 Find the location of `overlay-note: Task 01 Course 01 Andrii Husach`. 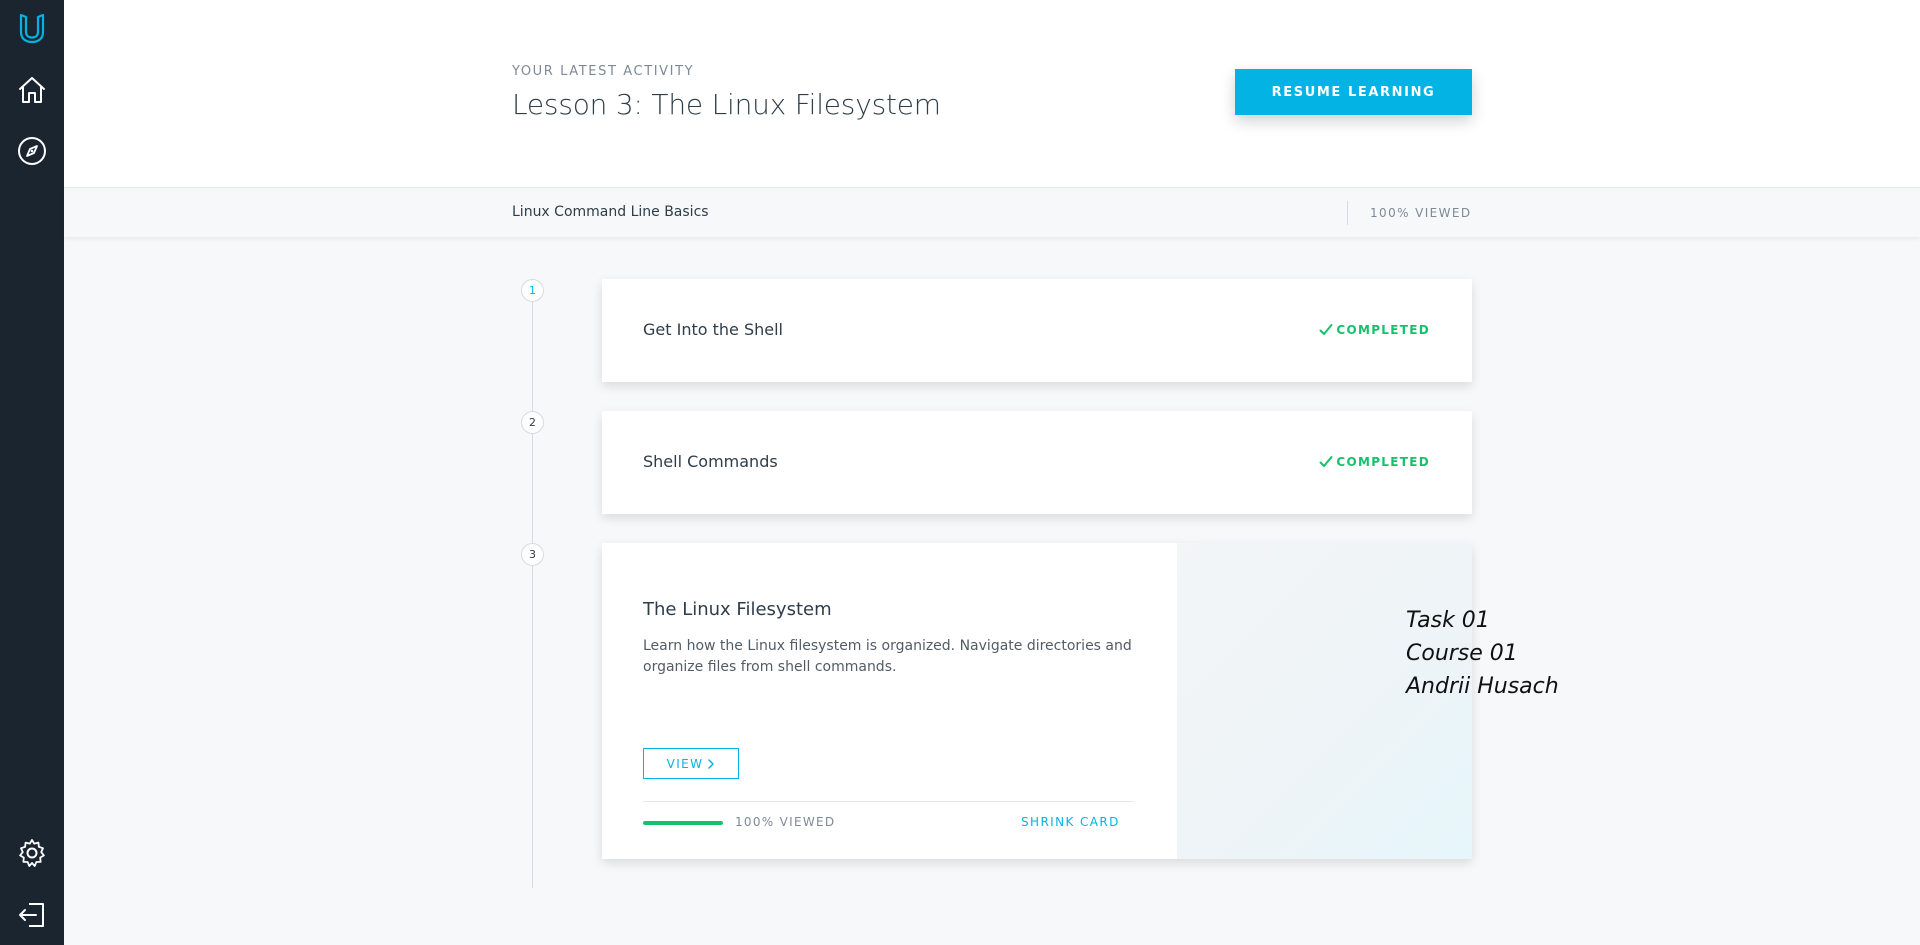

overlay-note: Task 01 Course 01 Andrii Husach is located at coordinates (1482, 653).